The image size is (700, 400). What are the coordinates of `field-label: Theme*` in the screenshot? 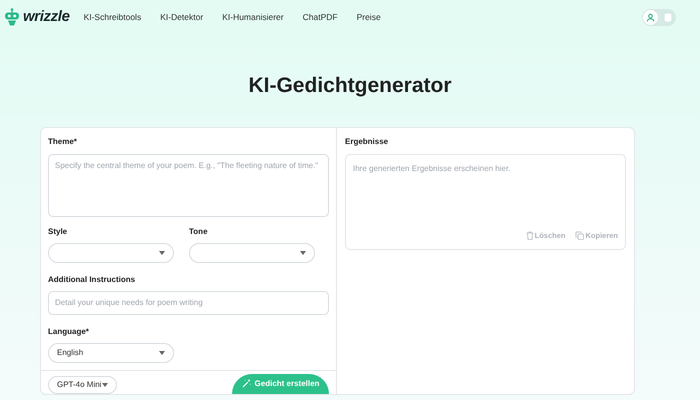 It's located at (63, 142).